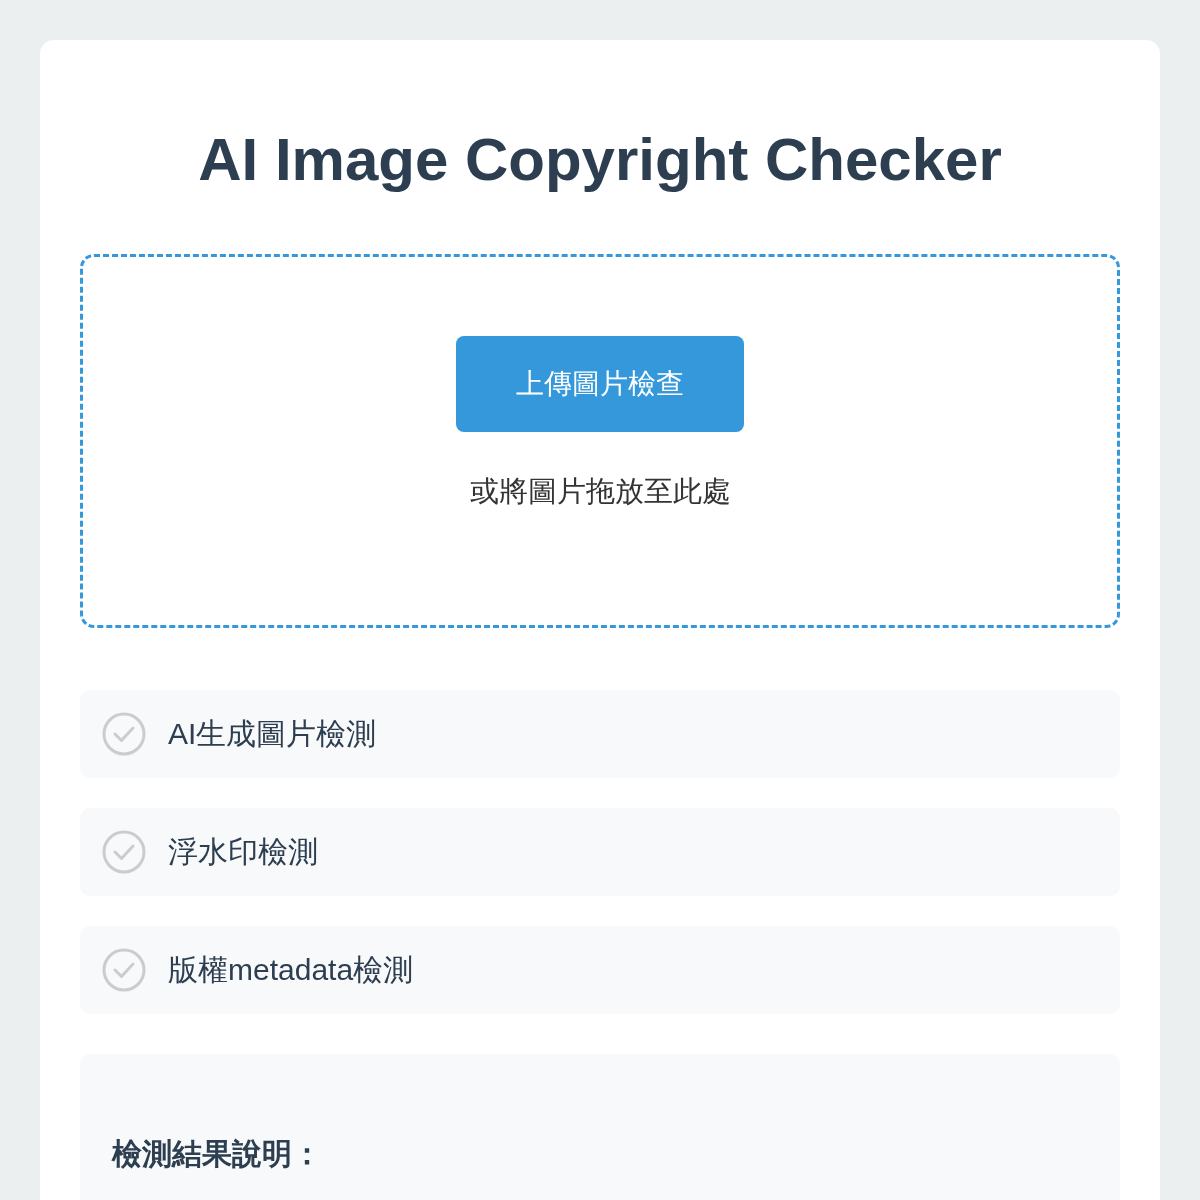  What do you see at coordinates (600, 491) in the screenshot?
I see `drop-hint: 或將圖片拖放至此處` at bounding box center [600, 491].